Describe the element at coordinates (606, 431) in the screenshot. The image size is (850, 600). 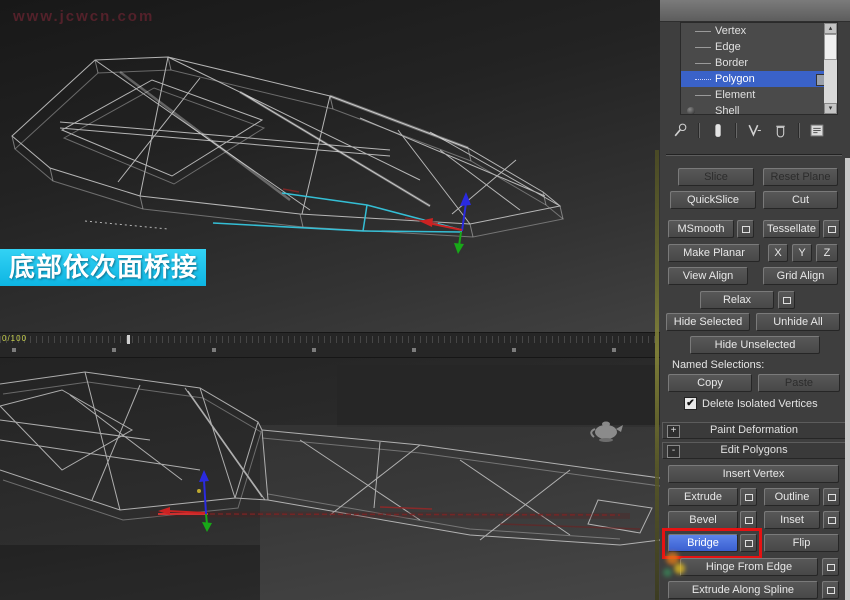
I see `teapot-icon` at that location.